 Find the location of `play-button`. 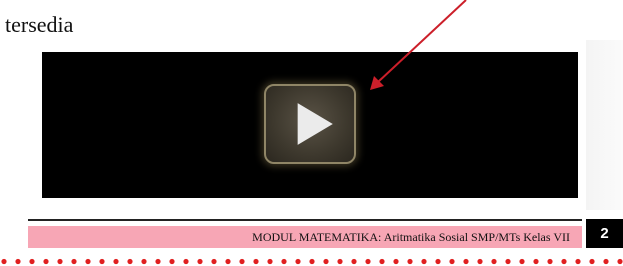

play-button is located at coordinates (310, 124).